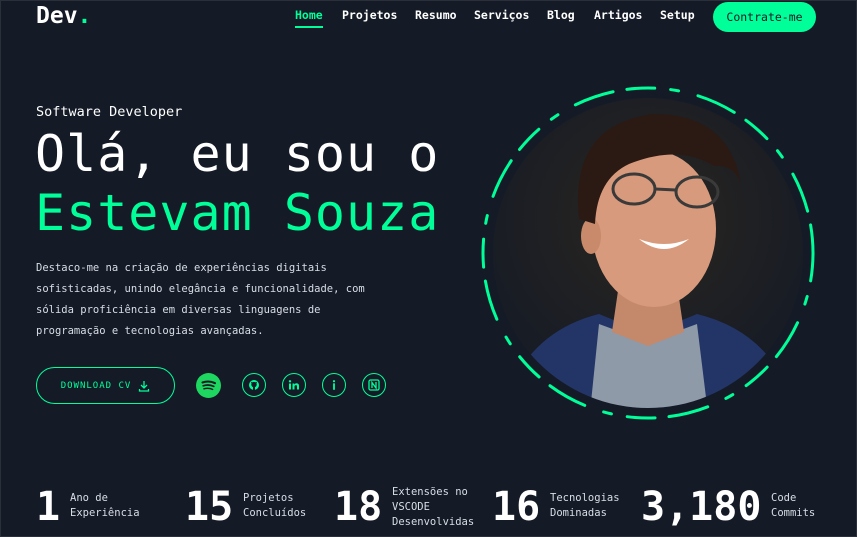  What do you see at coordinates (585, 498) in the screenshot?
I see `stat-label-line: Tecnologias` at bounding box center [585, 498].